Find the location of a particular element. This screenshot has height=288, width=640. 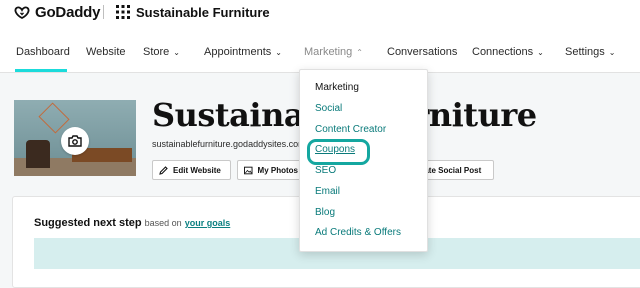

godaddy-logo-icon is located at coordinates (22, 12).